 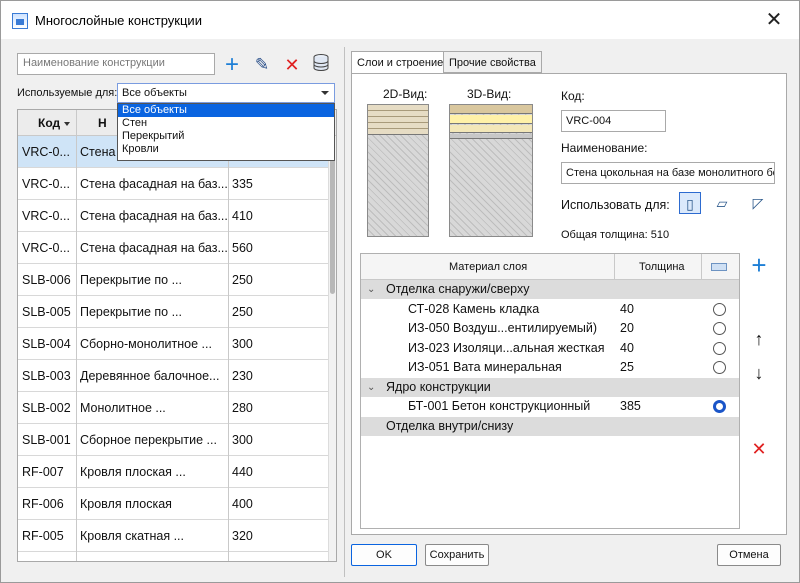 I want to click on table-row: VRC-0... Стена фасадная на баз... 560, so click(x=173, y=248).